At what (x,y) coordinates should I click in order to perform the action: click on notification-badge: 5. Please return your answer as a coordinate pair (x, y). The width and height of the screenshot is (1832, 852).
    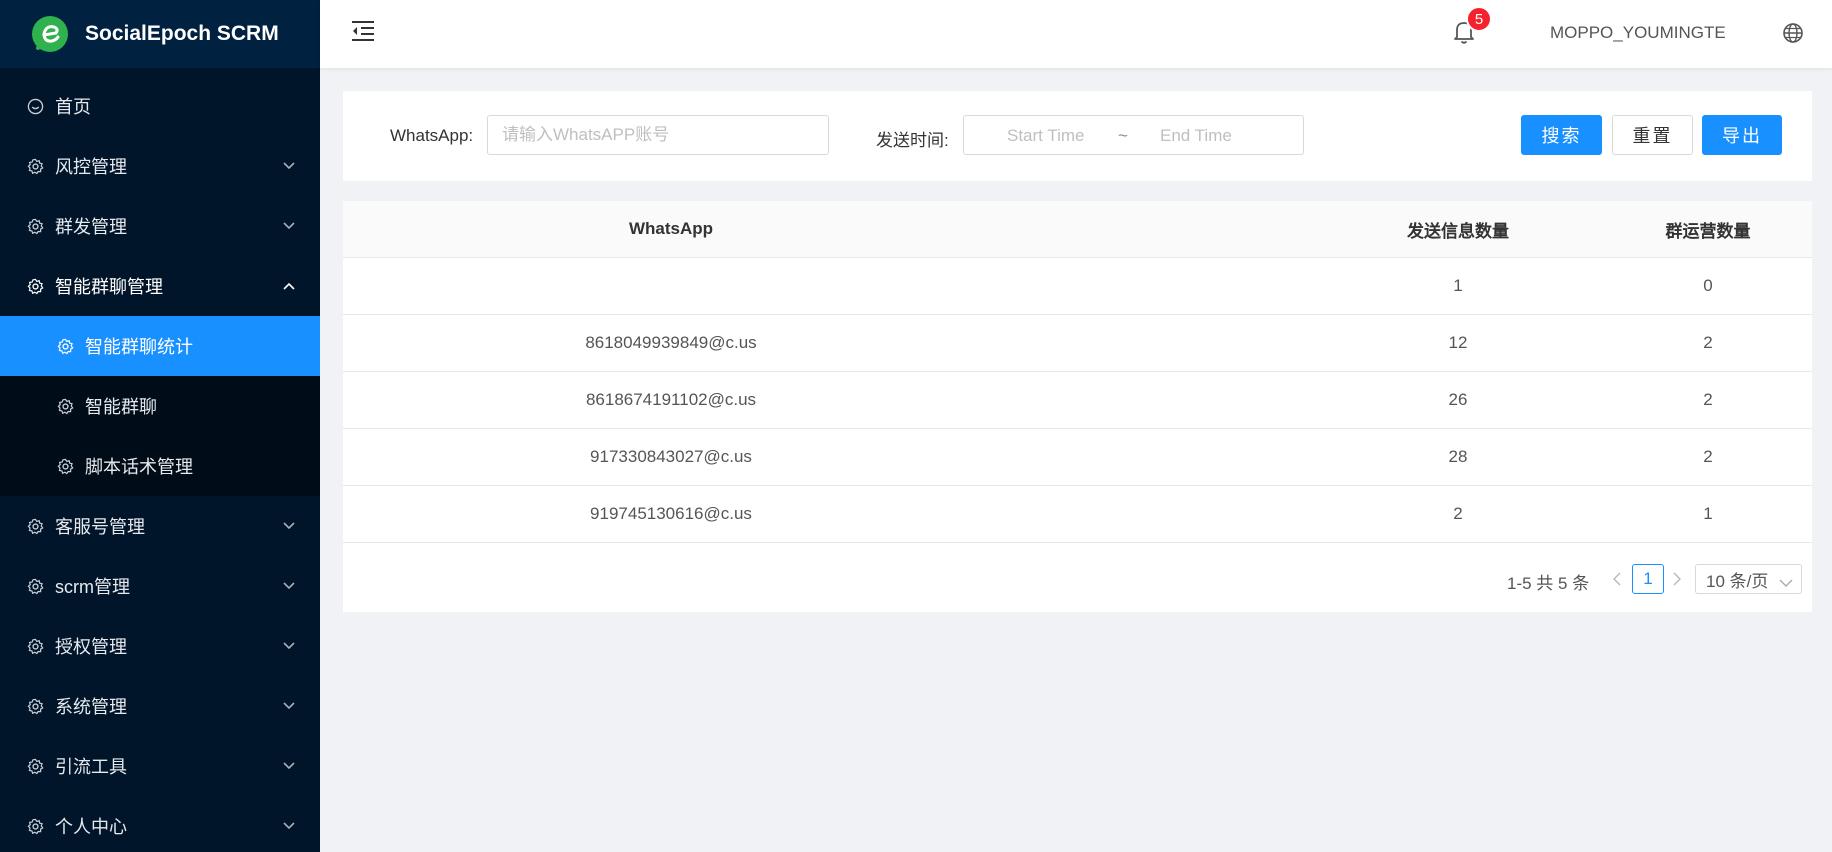
    Looking at the image, I should click on (1479, 19).